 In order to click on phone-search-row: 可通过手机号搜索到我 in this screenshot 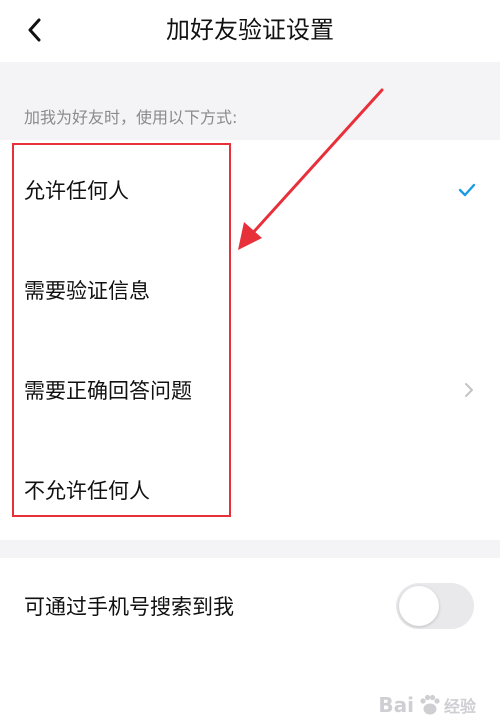, I will do `click(250, 606)`.